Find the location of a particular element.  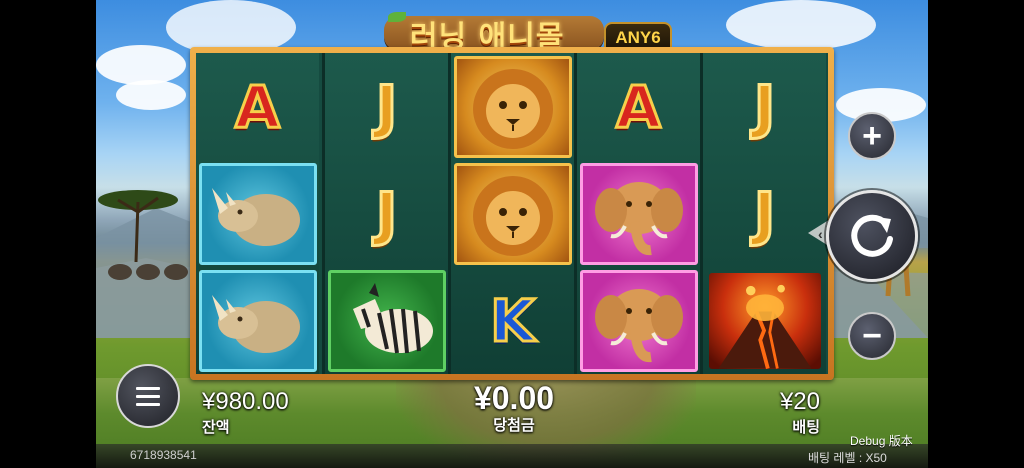

spin-button is located at coordinates (872, 236).